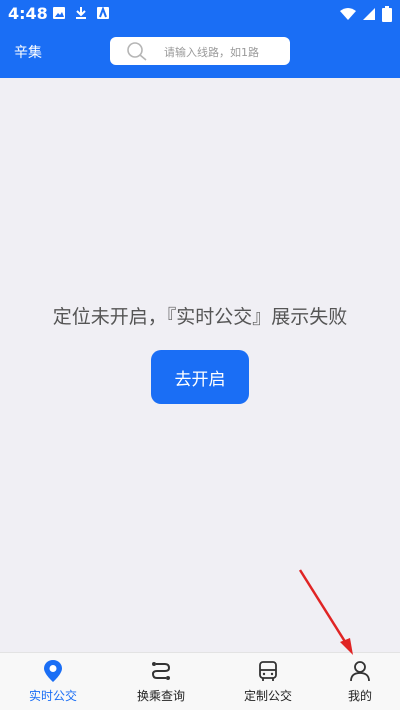 This screenshot has height=710, width=400. What do you see at coordinates (52, 696) in the screenshot?
I see `tab-label: 实时公交` at bounding box center [52, 696].